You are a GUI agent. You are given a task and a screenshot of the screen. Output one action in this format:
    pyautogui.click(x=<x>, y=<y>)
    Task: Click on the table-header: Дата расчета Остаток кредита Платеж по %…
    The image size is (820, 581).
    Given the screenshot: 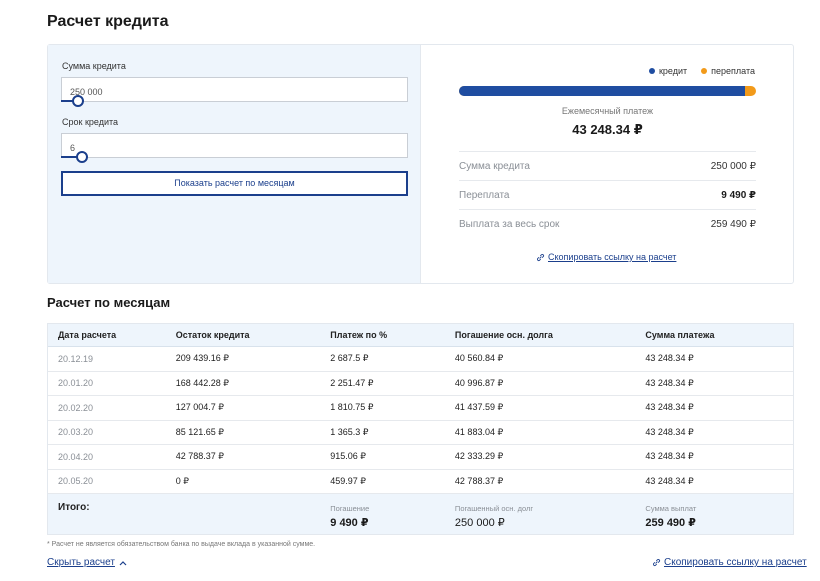 What is the action you would take?
    pyautogui.click(x=420, y=335)
    